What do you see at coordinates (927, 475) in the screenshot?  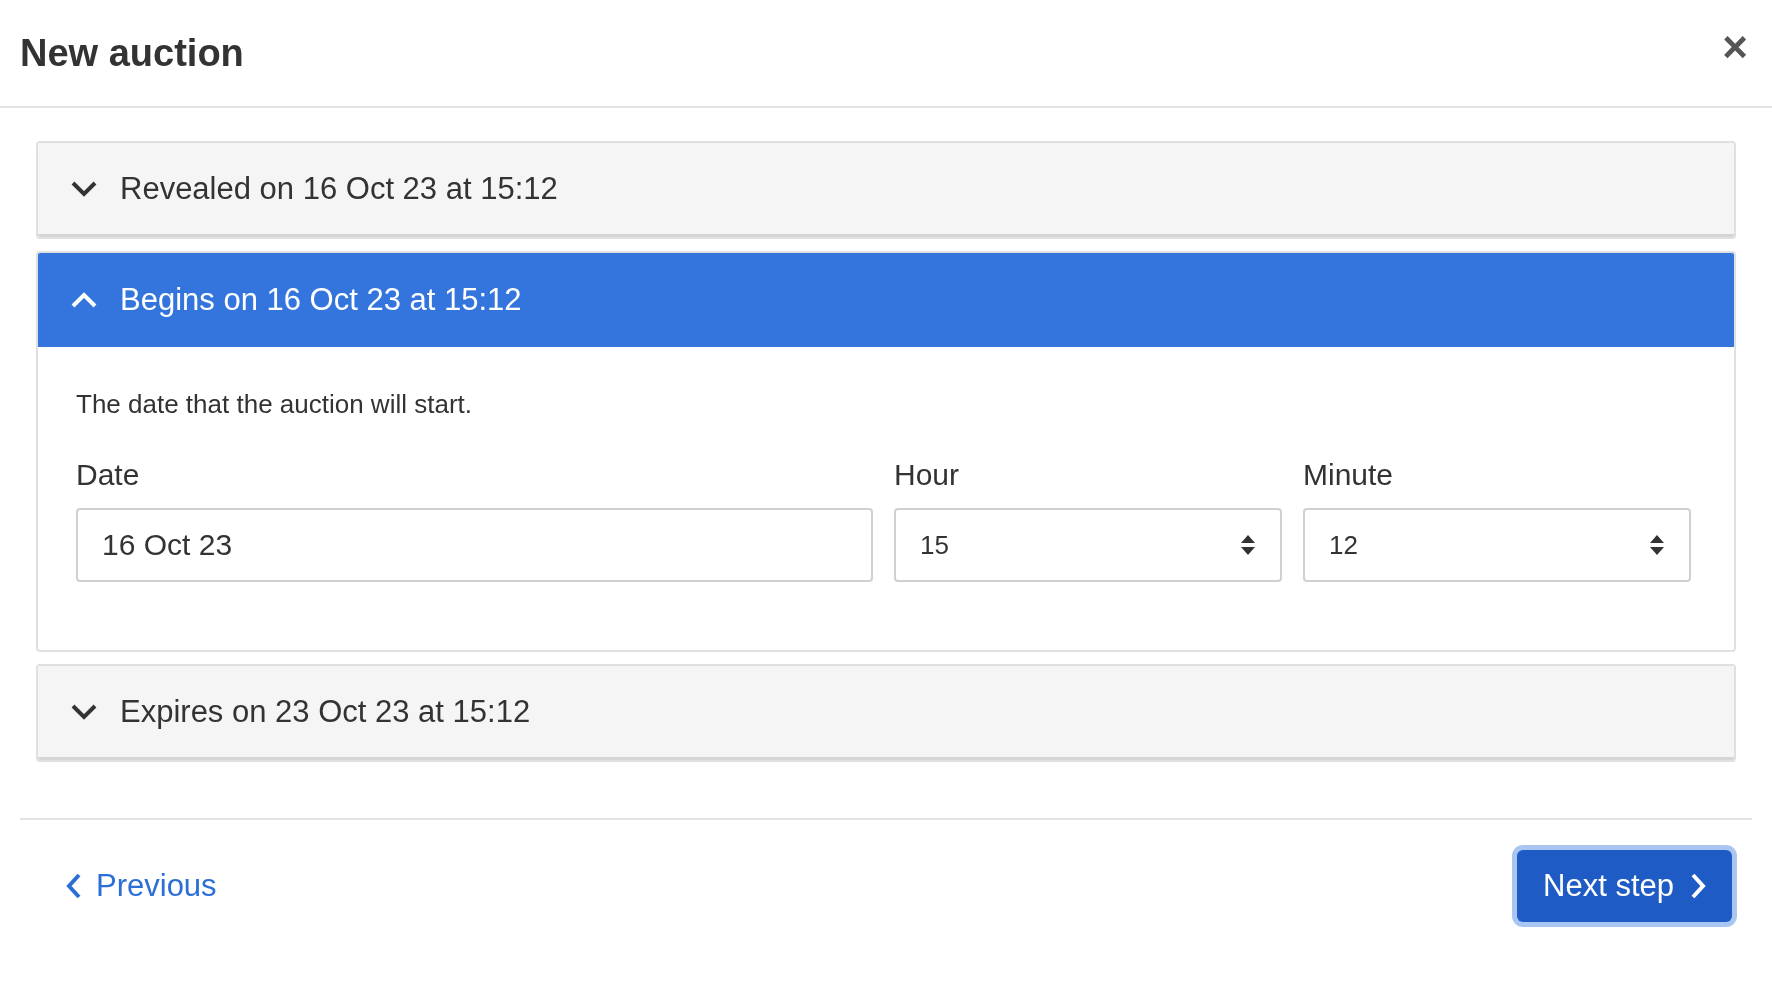 I see `field-label: Hour` at bounding box center [927, 475].